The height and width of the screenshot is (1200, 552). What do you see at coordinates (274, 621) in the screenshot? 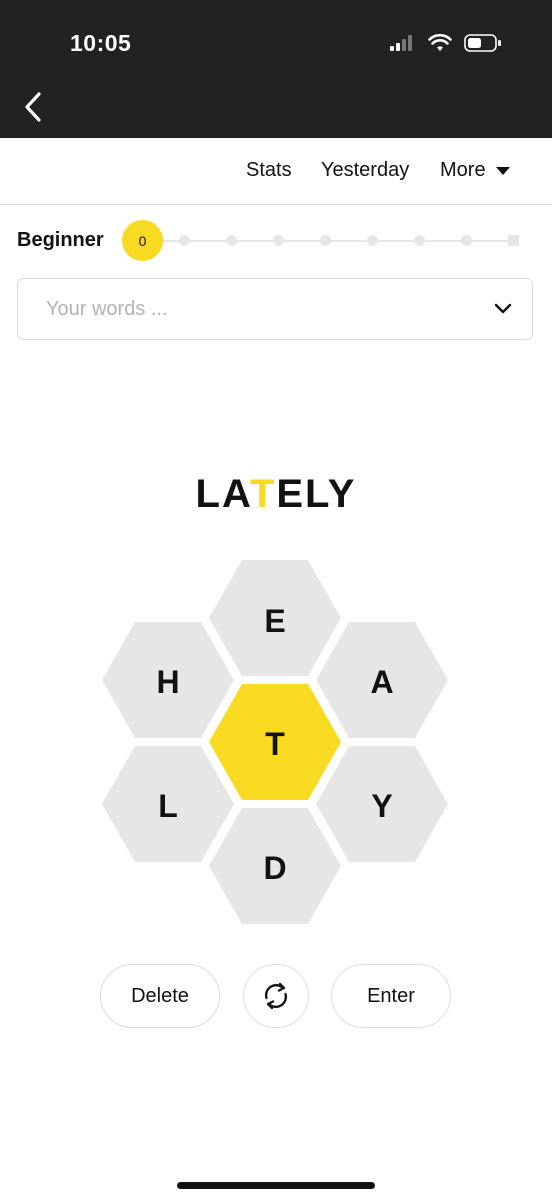
I see `hive-letter-top: E` at bounding box center [274, 621].